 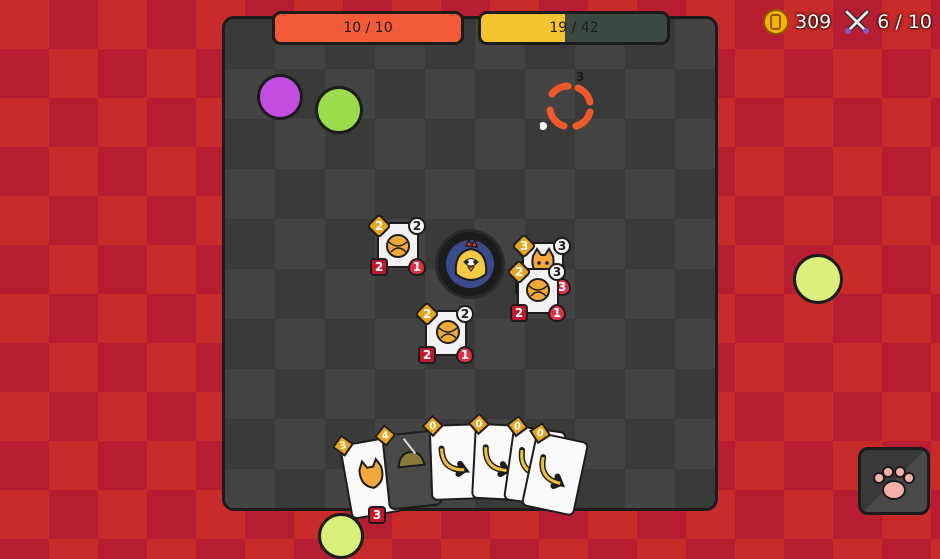 What do you see at coordinates (471, 260) in the screenshot?
I see `chicken-icon` at bounding box center [471, 260].